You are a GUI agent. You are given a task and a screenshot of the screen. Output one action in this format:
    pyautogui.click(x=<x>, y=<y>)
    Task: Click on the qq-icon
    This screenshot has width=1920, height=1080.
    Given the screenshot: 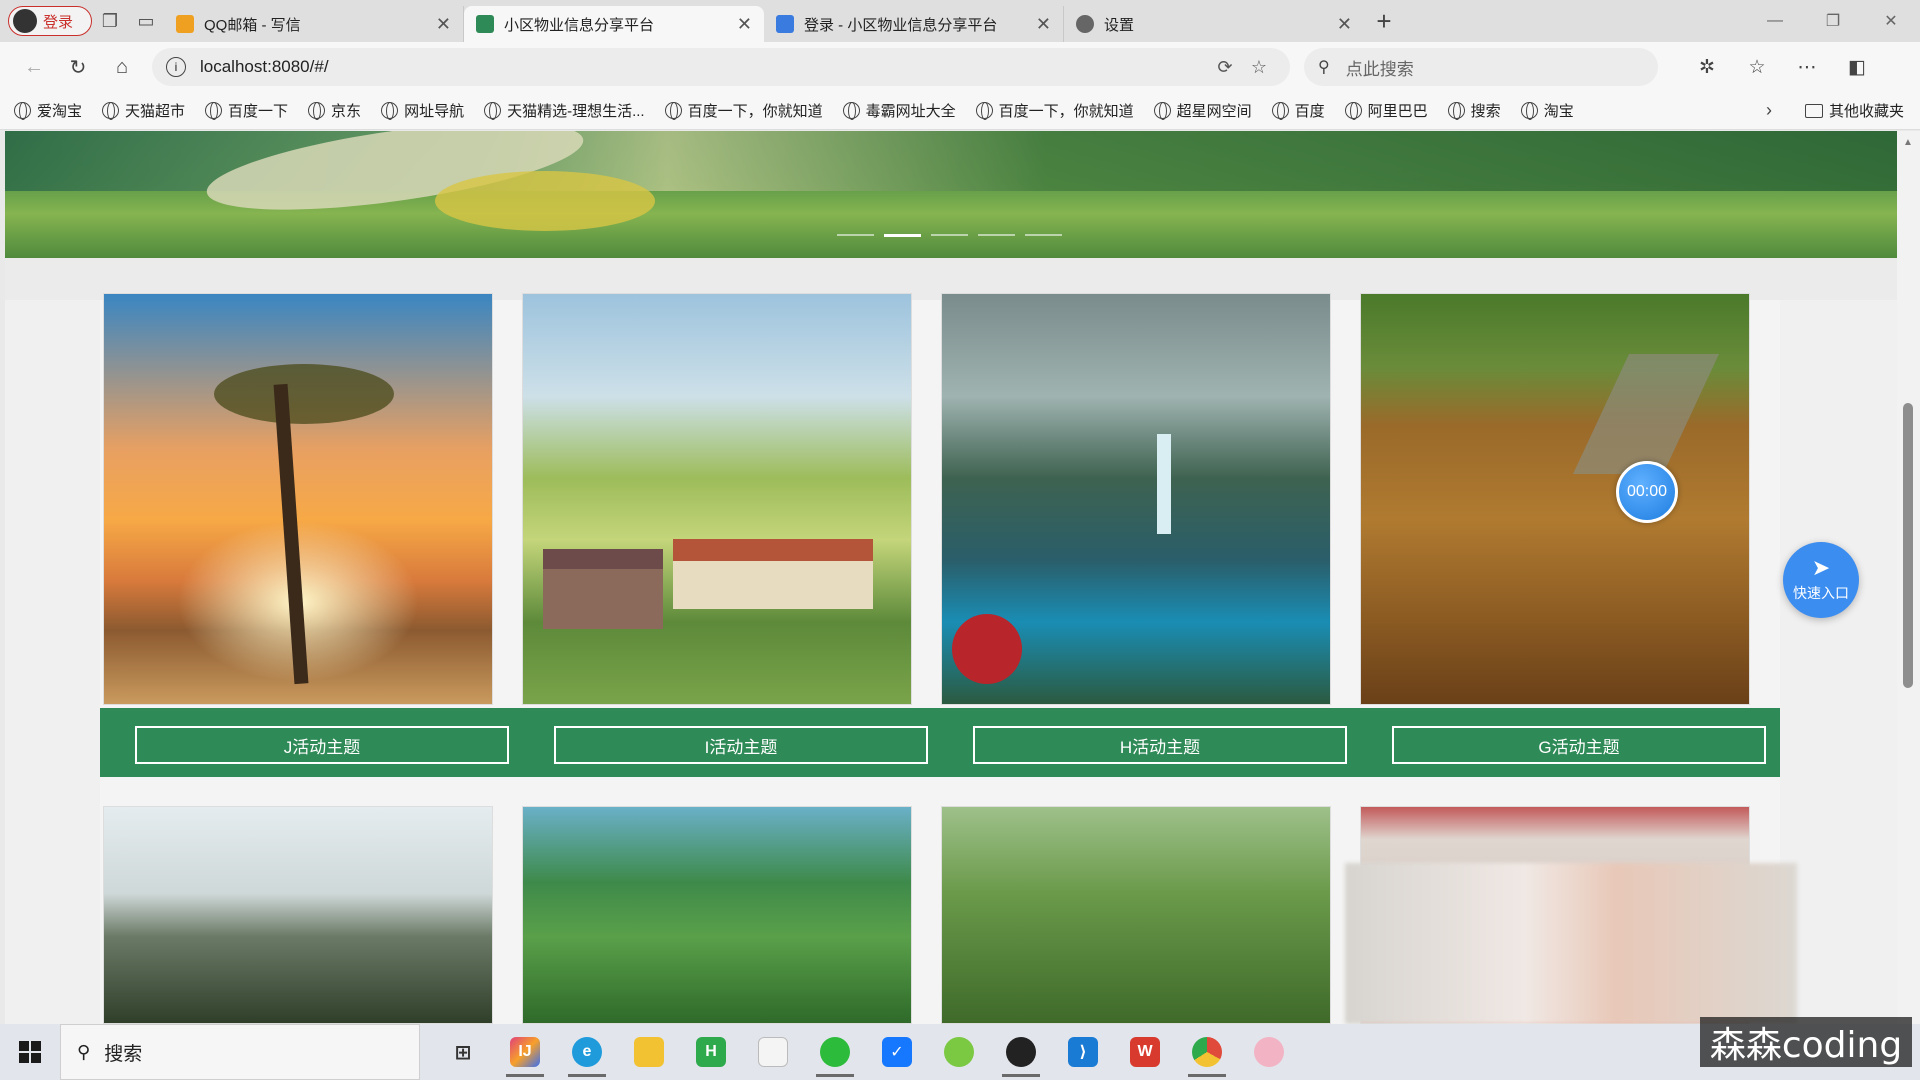 What is the action you would take?
    pyautogui.click(x=1021, y=1052)
    